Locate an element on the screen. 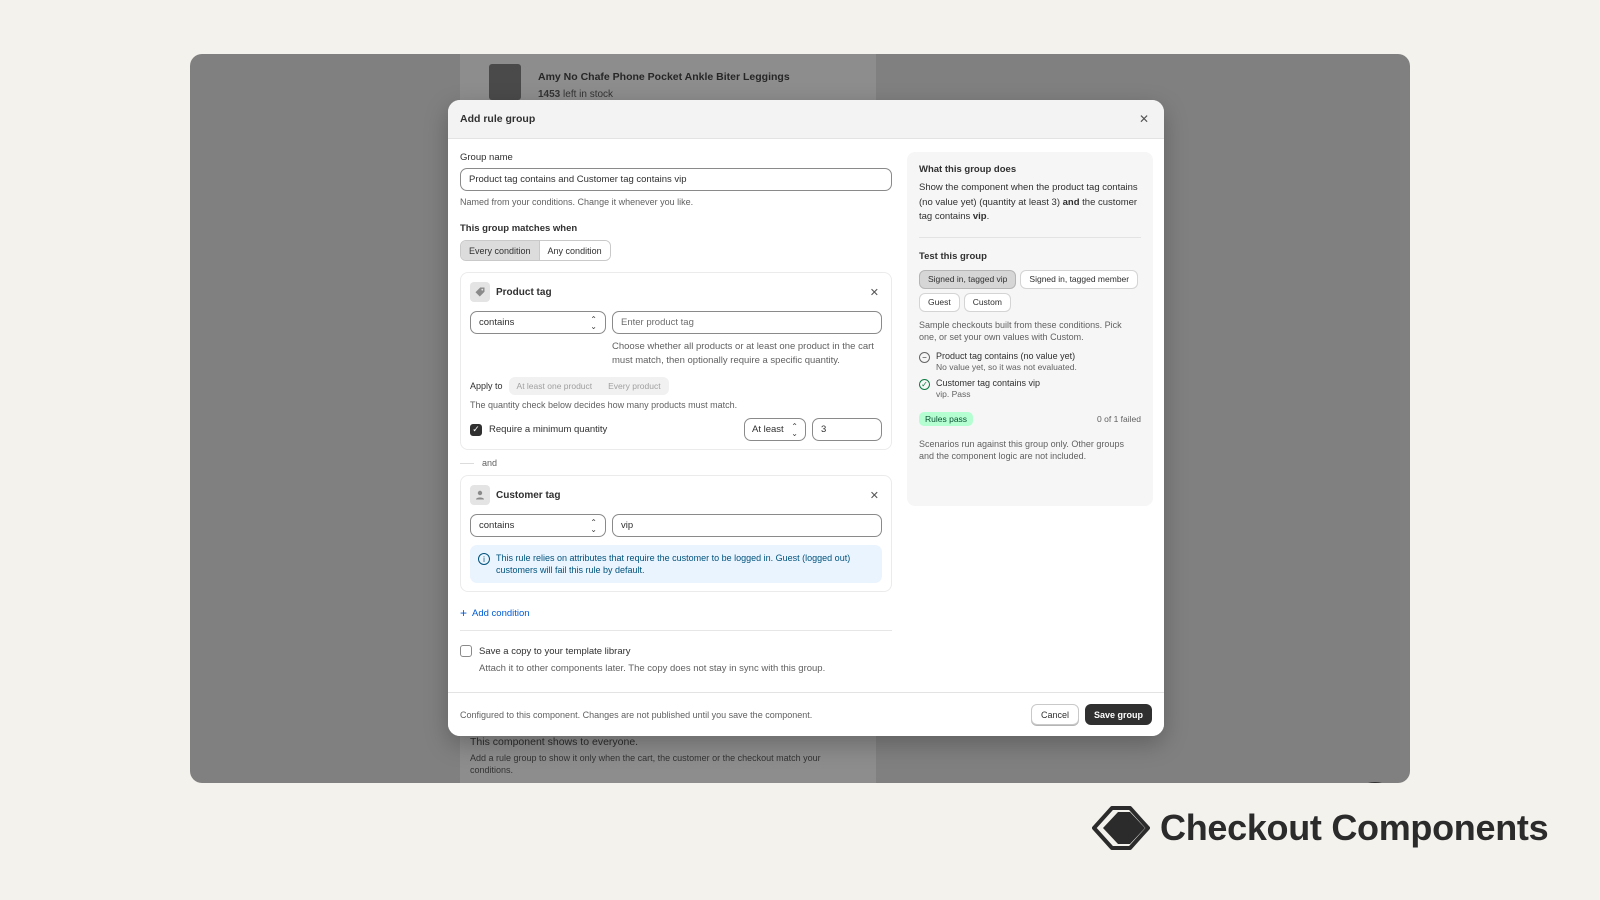 The height and width of the screenshot is (900, 1600). customer-operator-value: contains is located at coordinates (497, 525).